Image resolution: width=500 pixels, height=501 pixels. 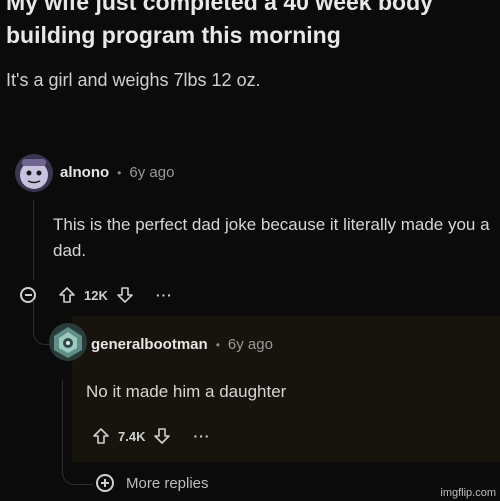 I want to click on thread-line, so click(x=33, y=240).